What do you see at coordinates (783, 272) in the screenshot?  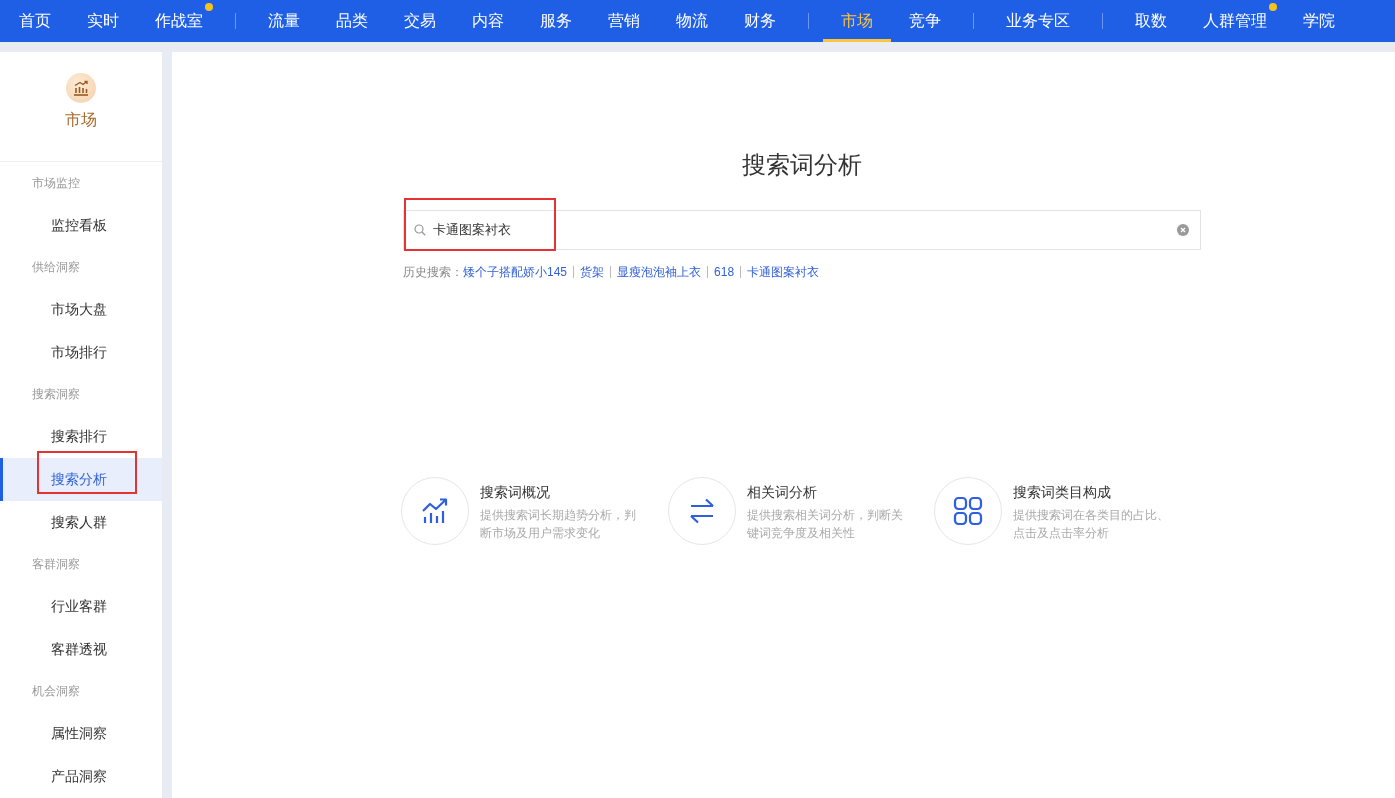 I see `history-link: 卡通图案衬衣` at bounding box center [783, 272].